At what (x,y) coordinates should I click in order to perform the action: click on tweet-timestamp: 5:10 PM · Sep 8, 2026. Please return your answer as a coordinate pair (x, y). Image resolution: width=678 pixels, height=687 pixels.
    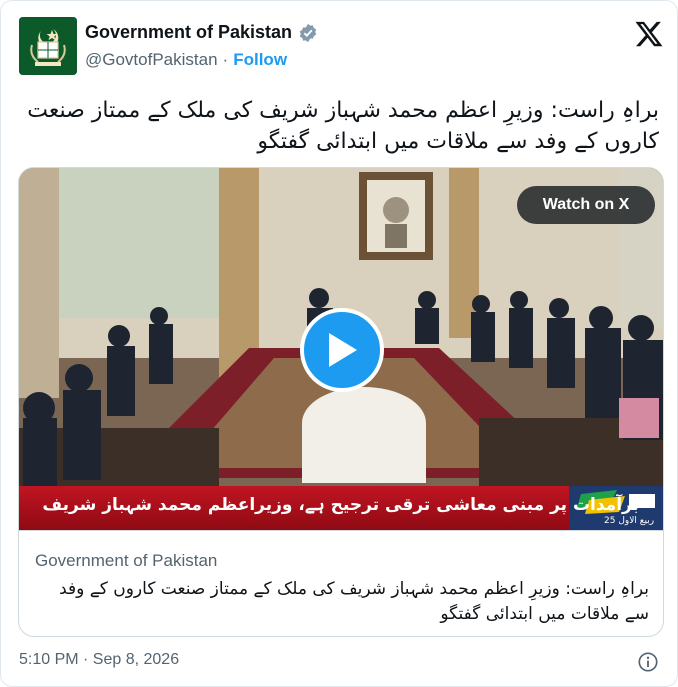
    Looking at the image, I should click on (99, 660).